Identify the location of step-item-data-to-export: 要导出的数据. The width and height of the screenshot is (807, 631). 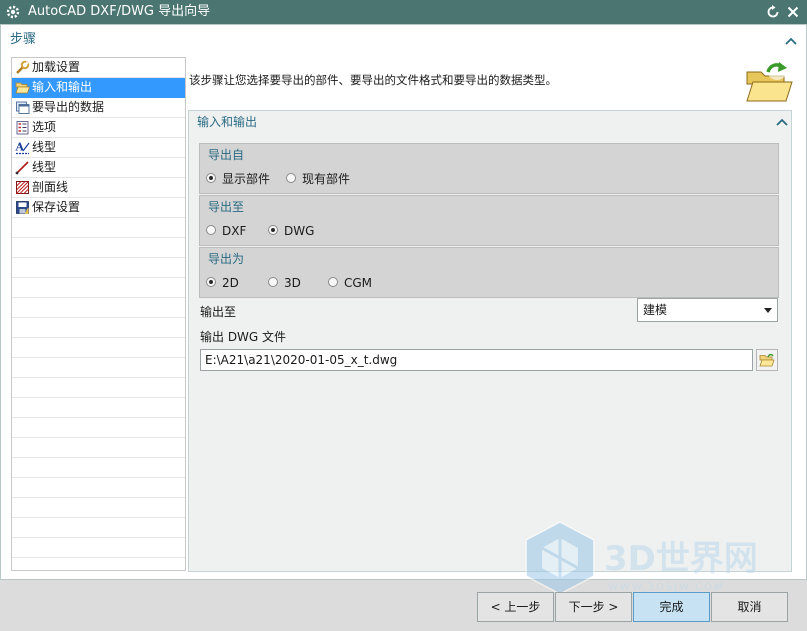
(98, 108).